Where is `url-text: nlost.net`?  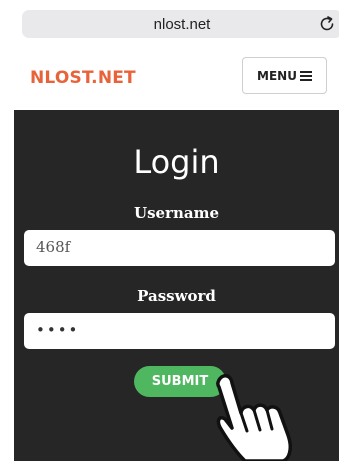 url-text: nlost.net is located at coordinates (182, 24).